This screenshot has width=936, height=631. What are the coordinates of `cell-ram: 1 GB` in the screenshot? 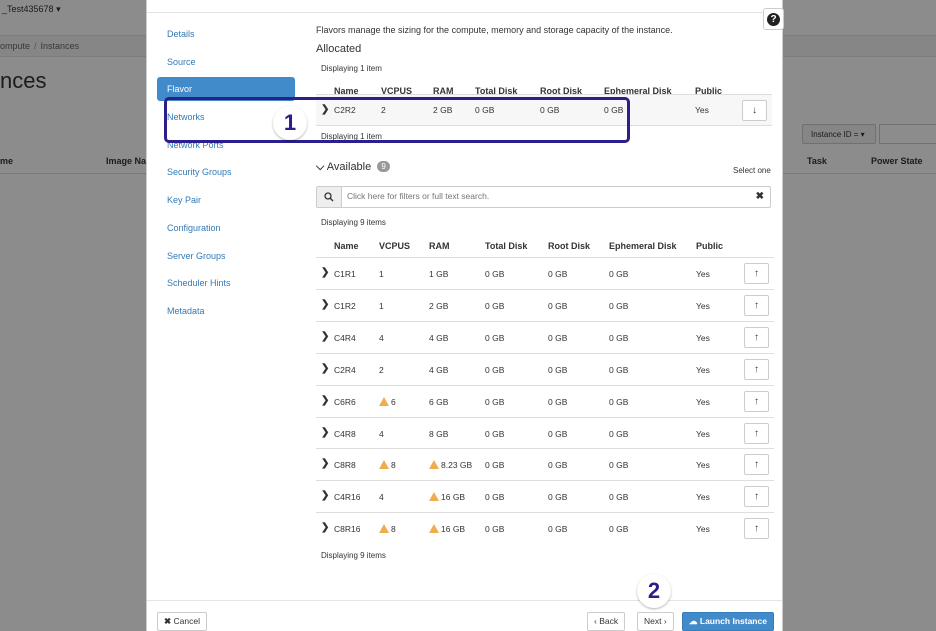 It's located at (439, 274).